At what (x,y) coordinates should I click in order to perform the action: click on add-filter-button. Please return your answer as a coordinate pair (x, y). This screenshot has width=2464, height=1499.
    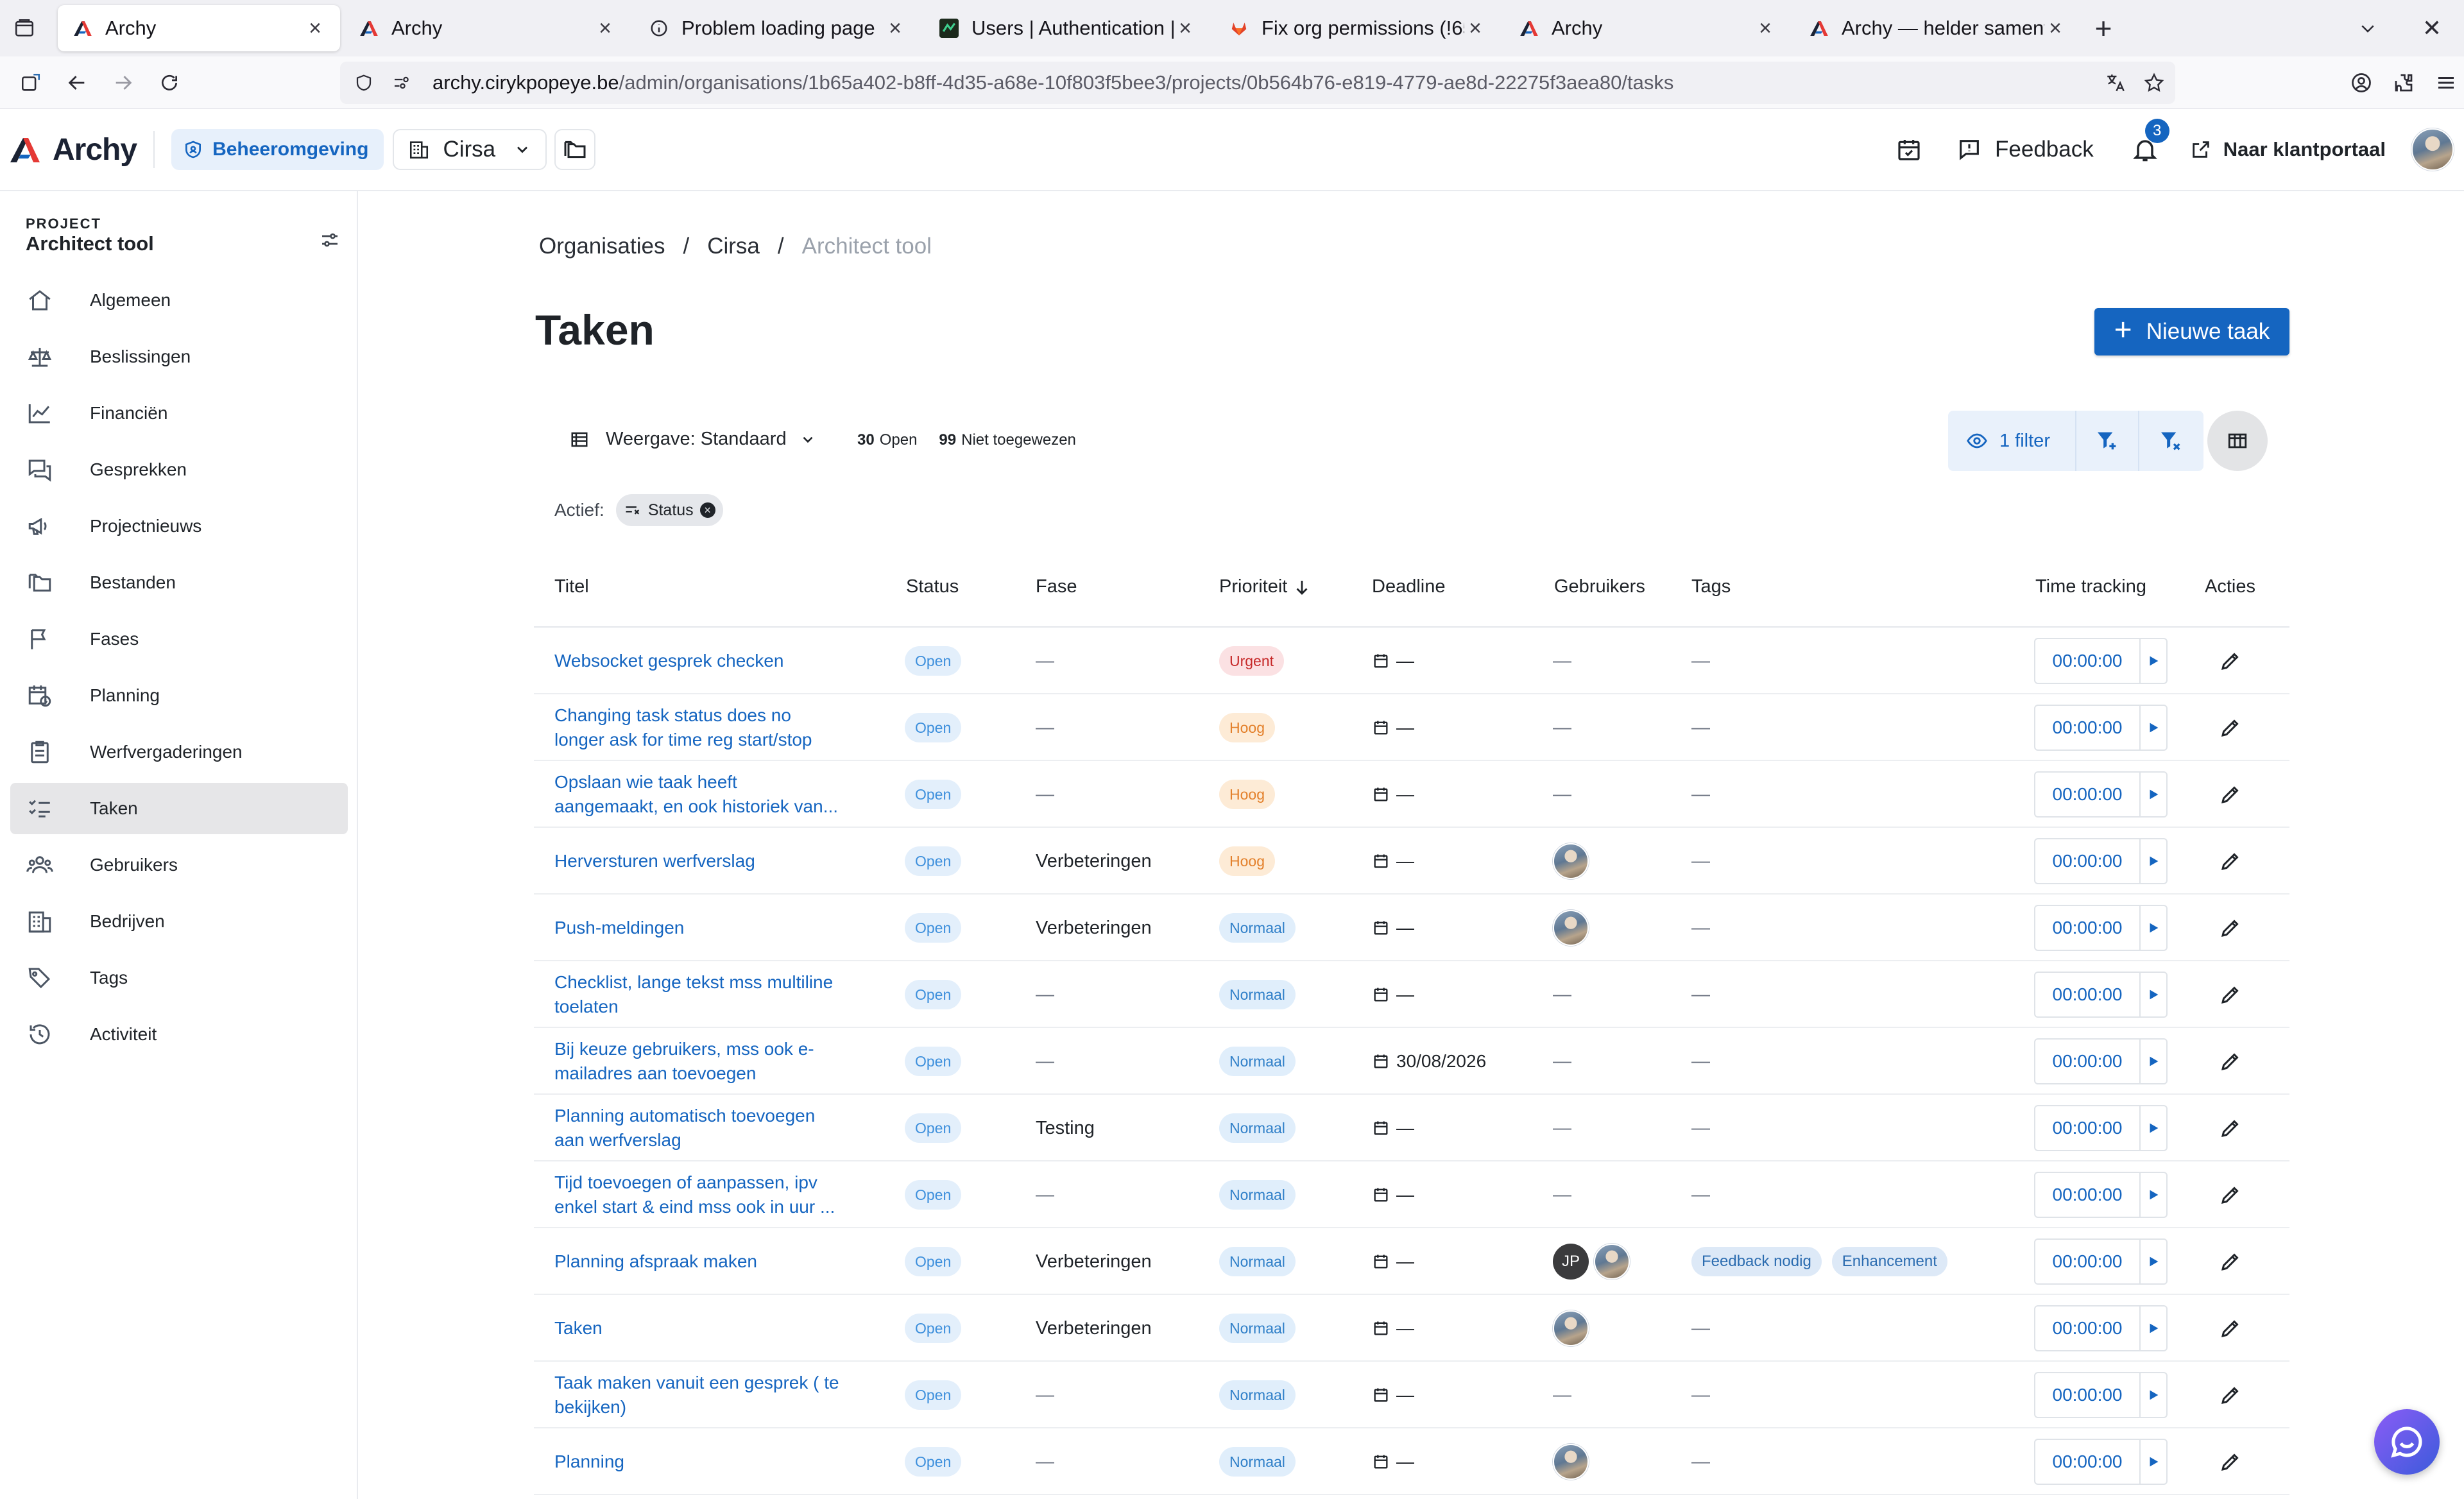
    Looking at the image, I should click on (2107, 441).